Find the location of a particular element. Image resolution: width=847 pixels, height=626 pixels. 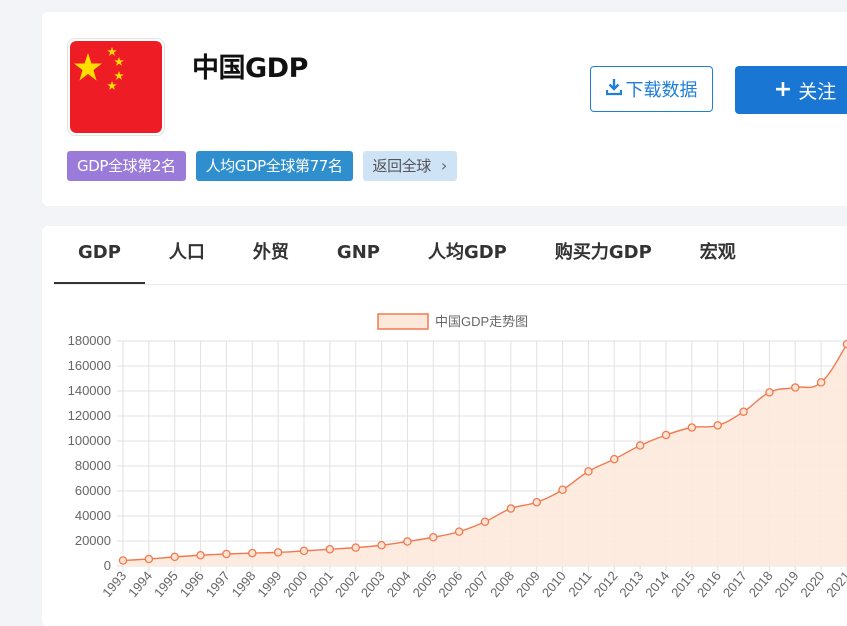

y-tick-label: 120000 is located at coordinates (89, 415).